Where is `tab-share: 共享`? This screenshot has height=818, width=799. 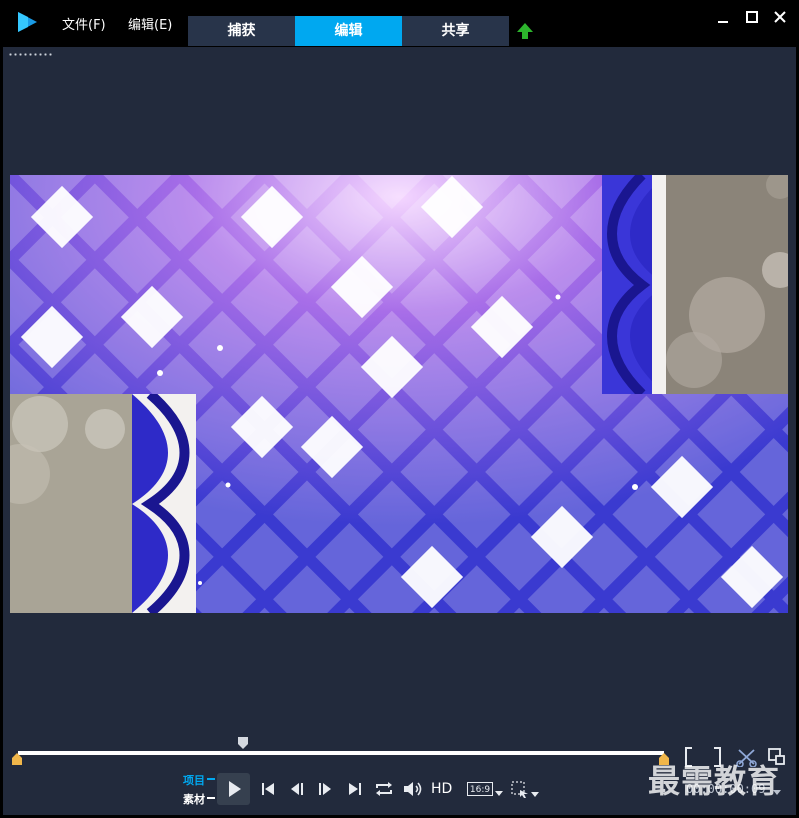 tab-share: 共享 is located at coordinates (455, 31).